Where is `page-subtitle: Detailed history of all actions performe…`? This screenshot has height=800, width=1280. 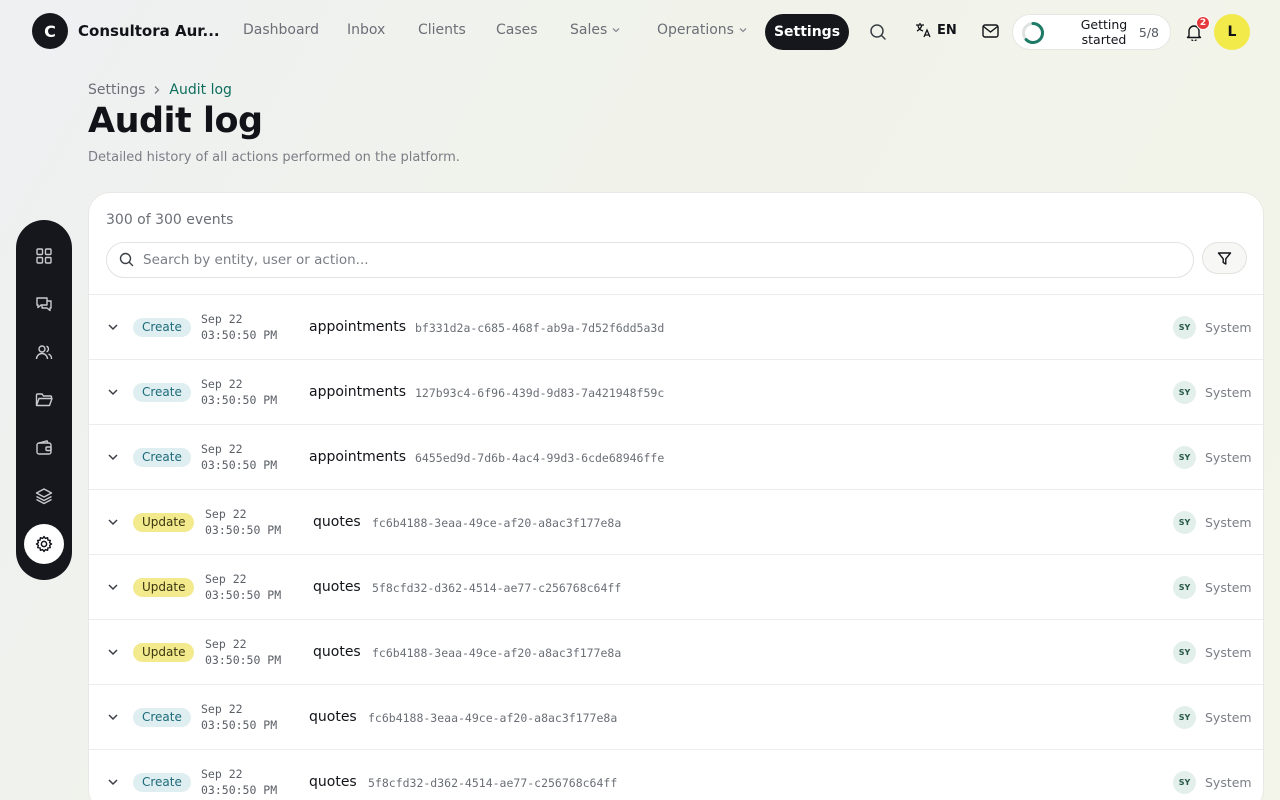
page-subtitle: Detailed history of all actions performe… is located at coordinates (274, 157).